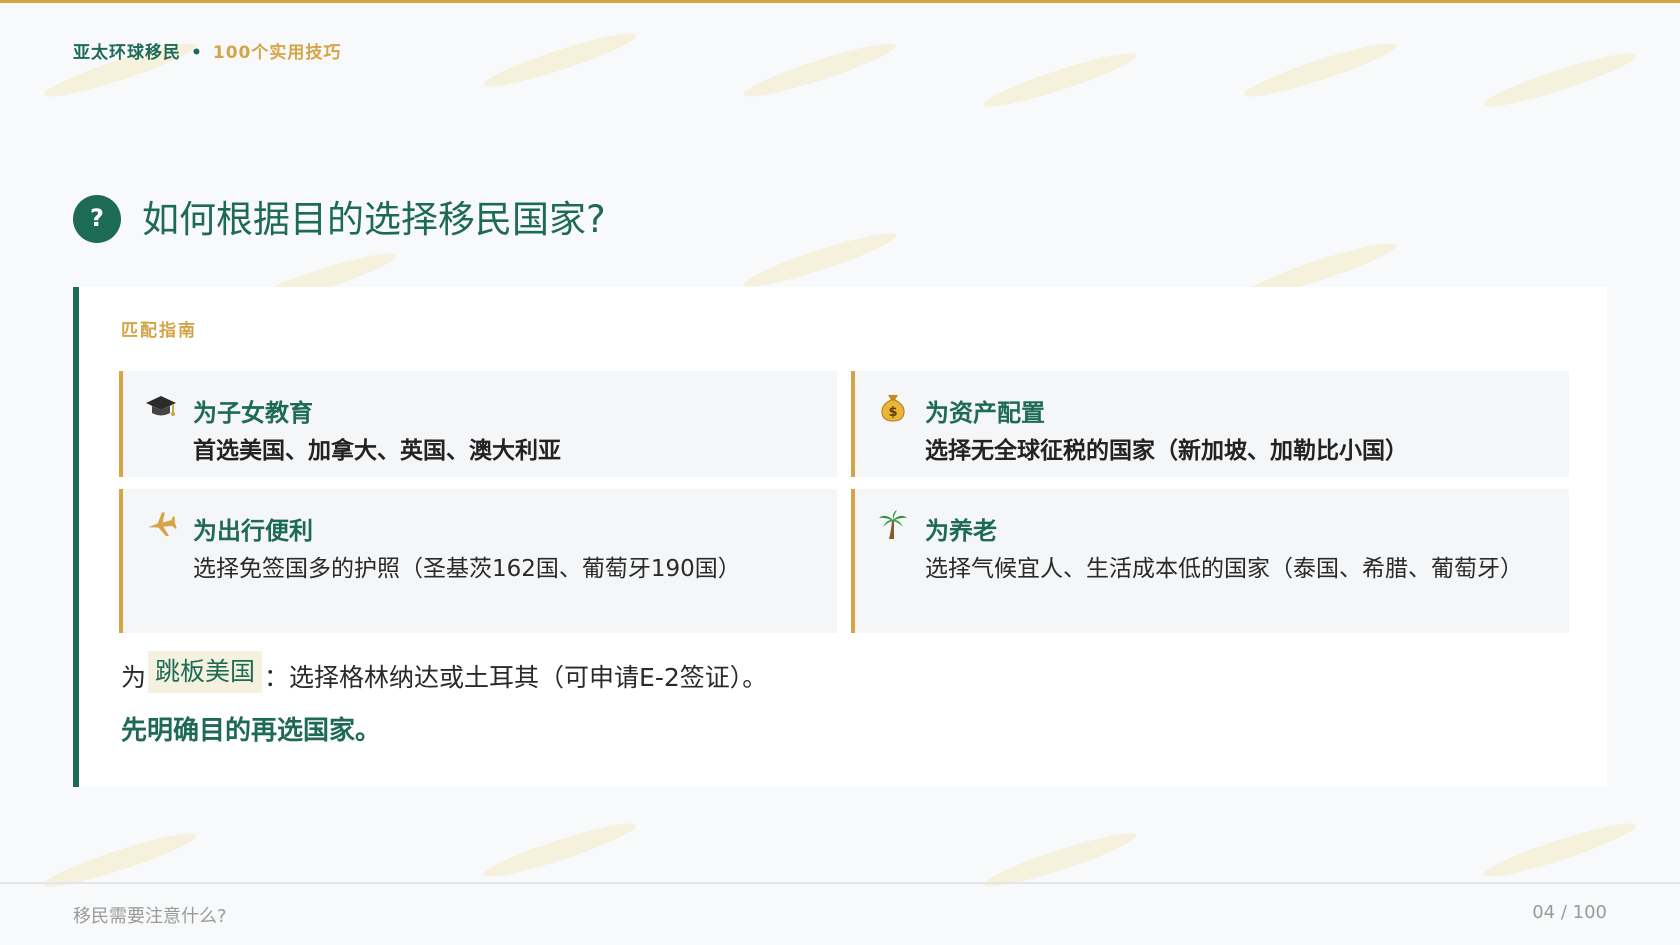  What do you see at coordinates (1569, 912) in the screenshot?
I see `page-indicator: 04 / 100` at bounding box center [1569, 912].